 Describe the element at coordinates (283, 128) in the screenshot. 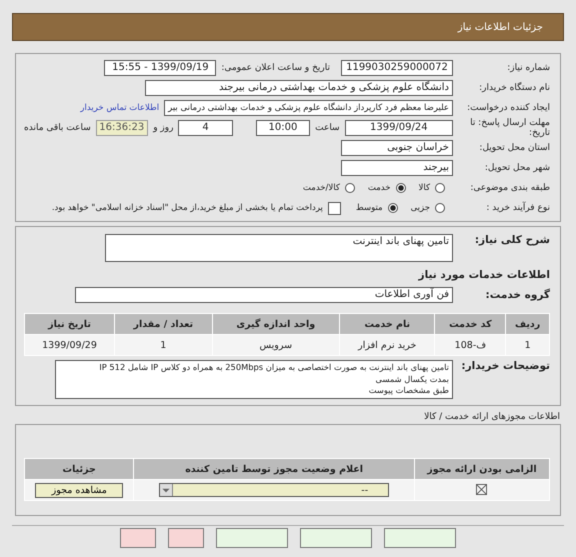

I see `deadline-time-field: 10:00` at that location.